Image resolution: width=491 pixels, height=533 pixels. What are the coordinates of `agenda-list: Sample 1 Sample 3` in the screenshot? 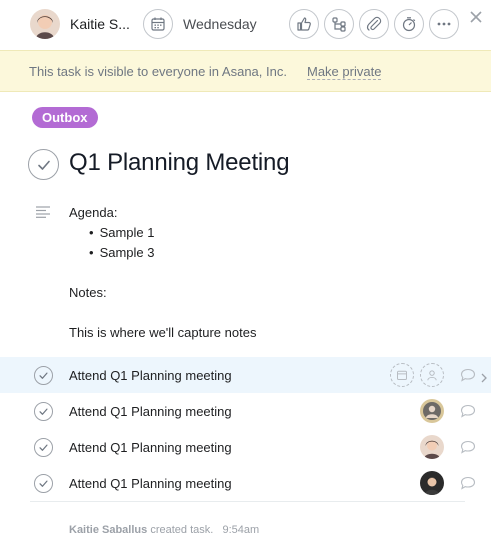 It's located at (162, 243).